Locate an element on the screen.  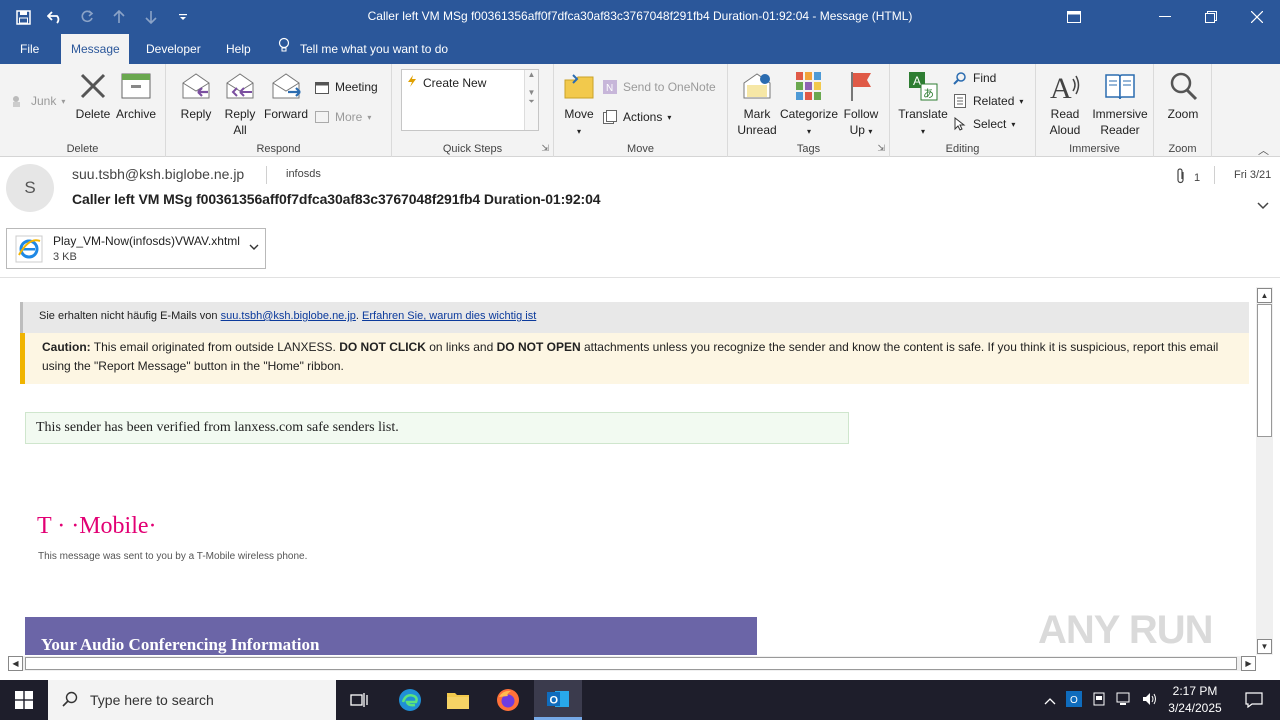
translate-icon: Aあ is located at coordinates (923, 86).